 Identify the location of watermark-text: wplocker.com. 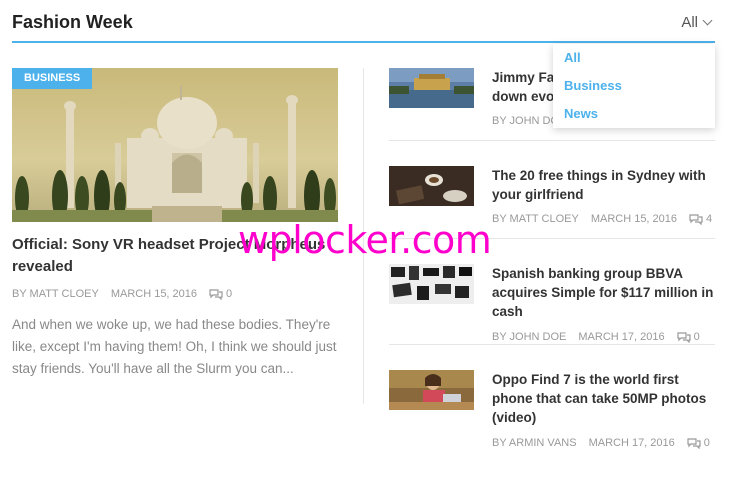
(365, 240).